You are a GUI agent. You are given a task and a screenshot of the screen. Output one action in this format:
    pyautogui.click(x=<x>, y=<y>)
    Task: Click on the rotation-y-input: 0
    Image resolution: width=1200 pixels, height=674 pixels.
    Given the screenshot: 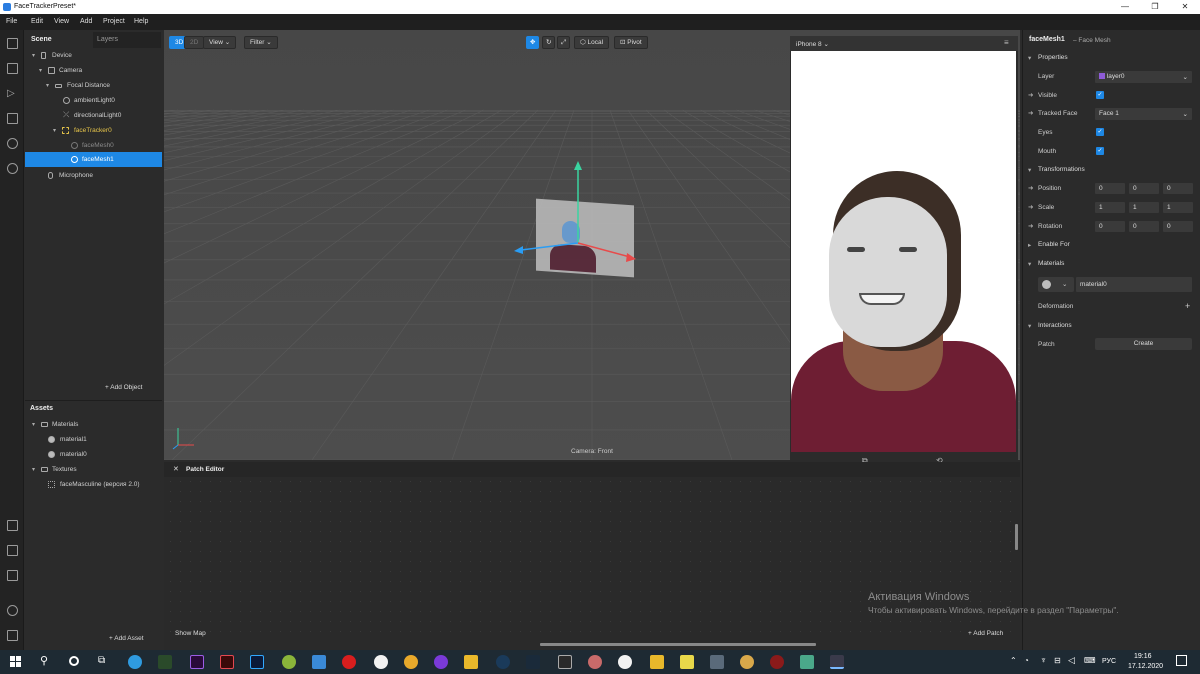 What is the action you would take?
    pyautogui.click(x=1144, y=226)
    